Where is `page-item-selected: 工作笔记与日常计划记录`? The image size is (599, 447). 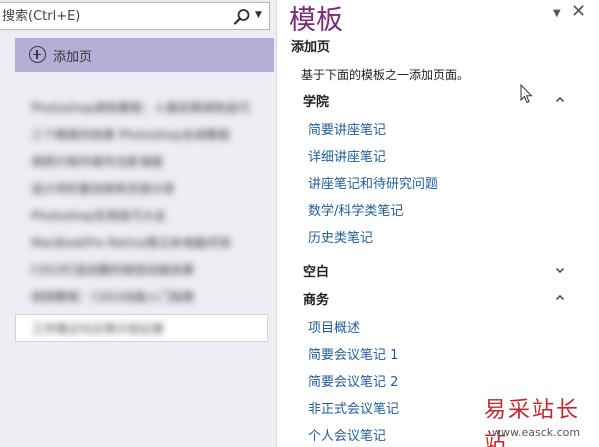
page-item-selected: 工作笔记与日常计划记录 is located at coordinates (141, 328).